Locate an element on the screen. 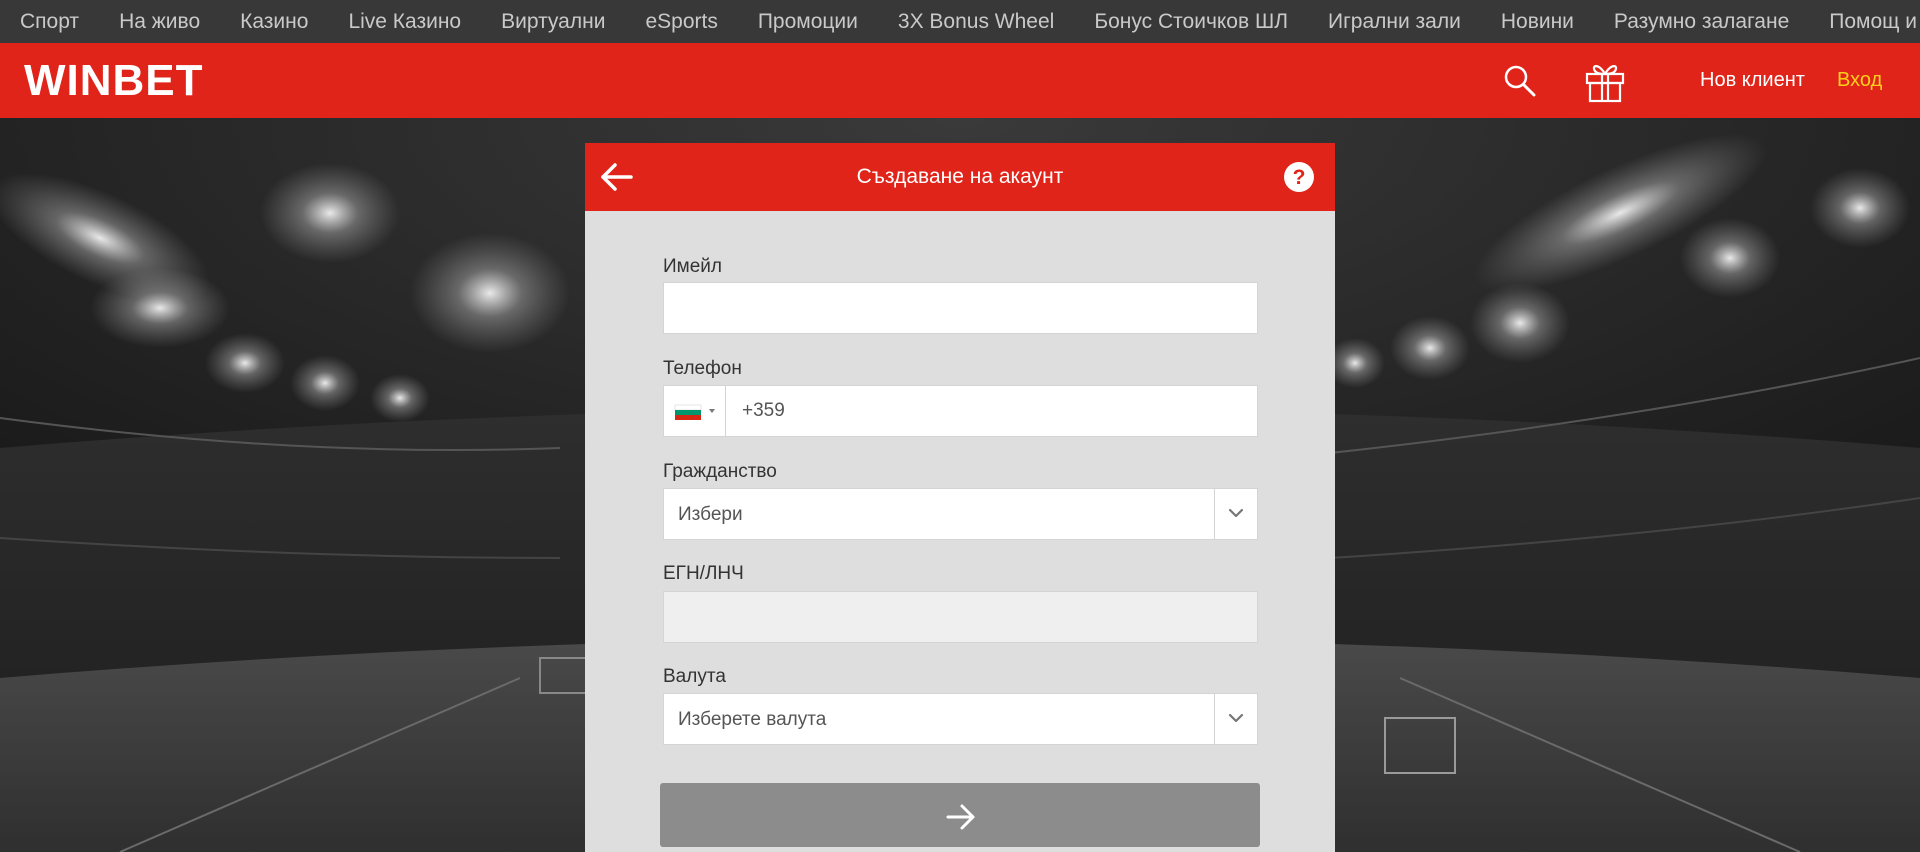 This screenshot has width=1920, height=852. bulgaria-flag-icon is located at coordinates (694, 412).